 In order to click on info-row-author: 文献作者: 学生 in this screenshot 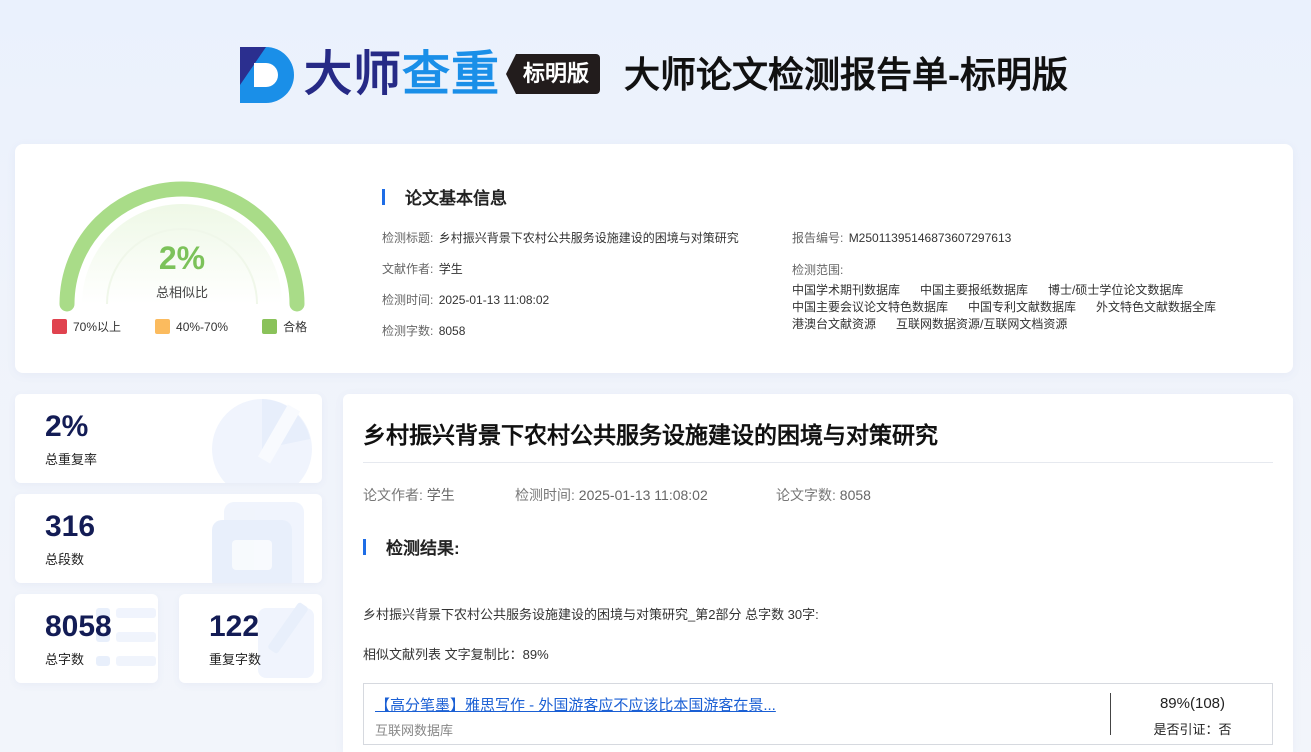, I will do `click(560, 276)`.